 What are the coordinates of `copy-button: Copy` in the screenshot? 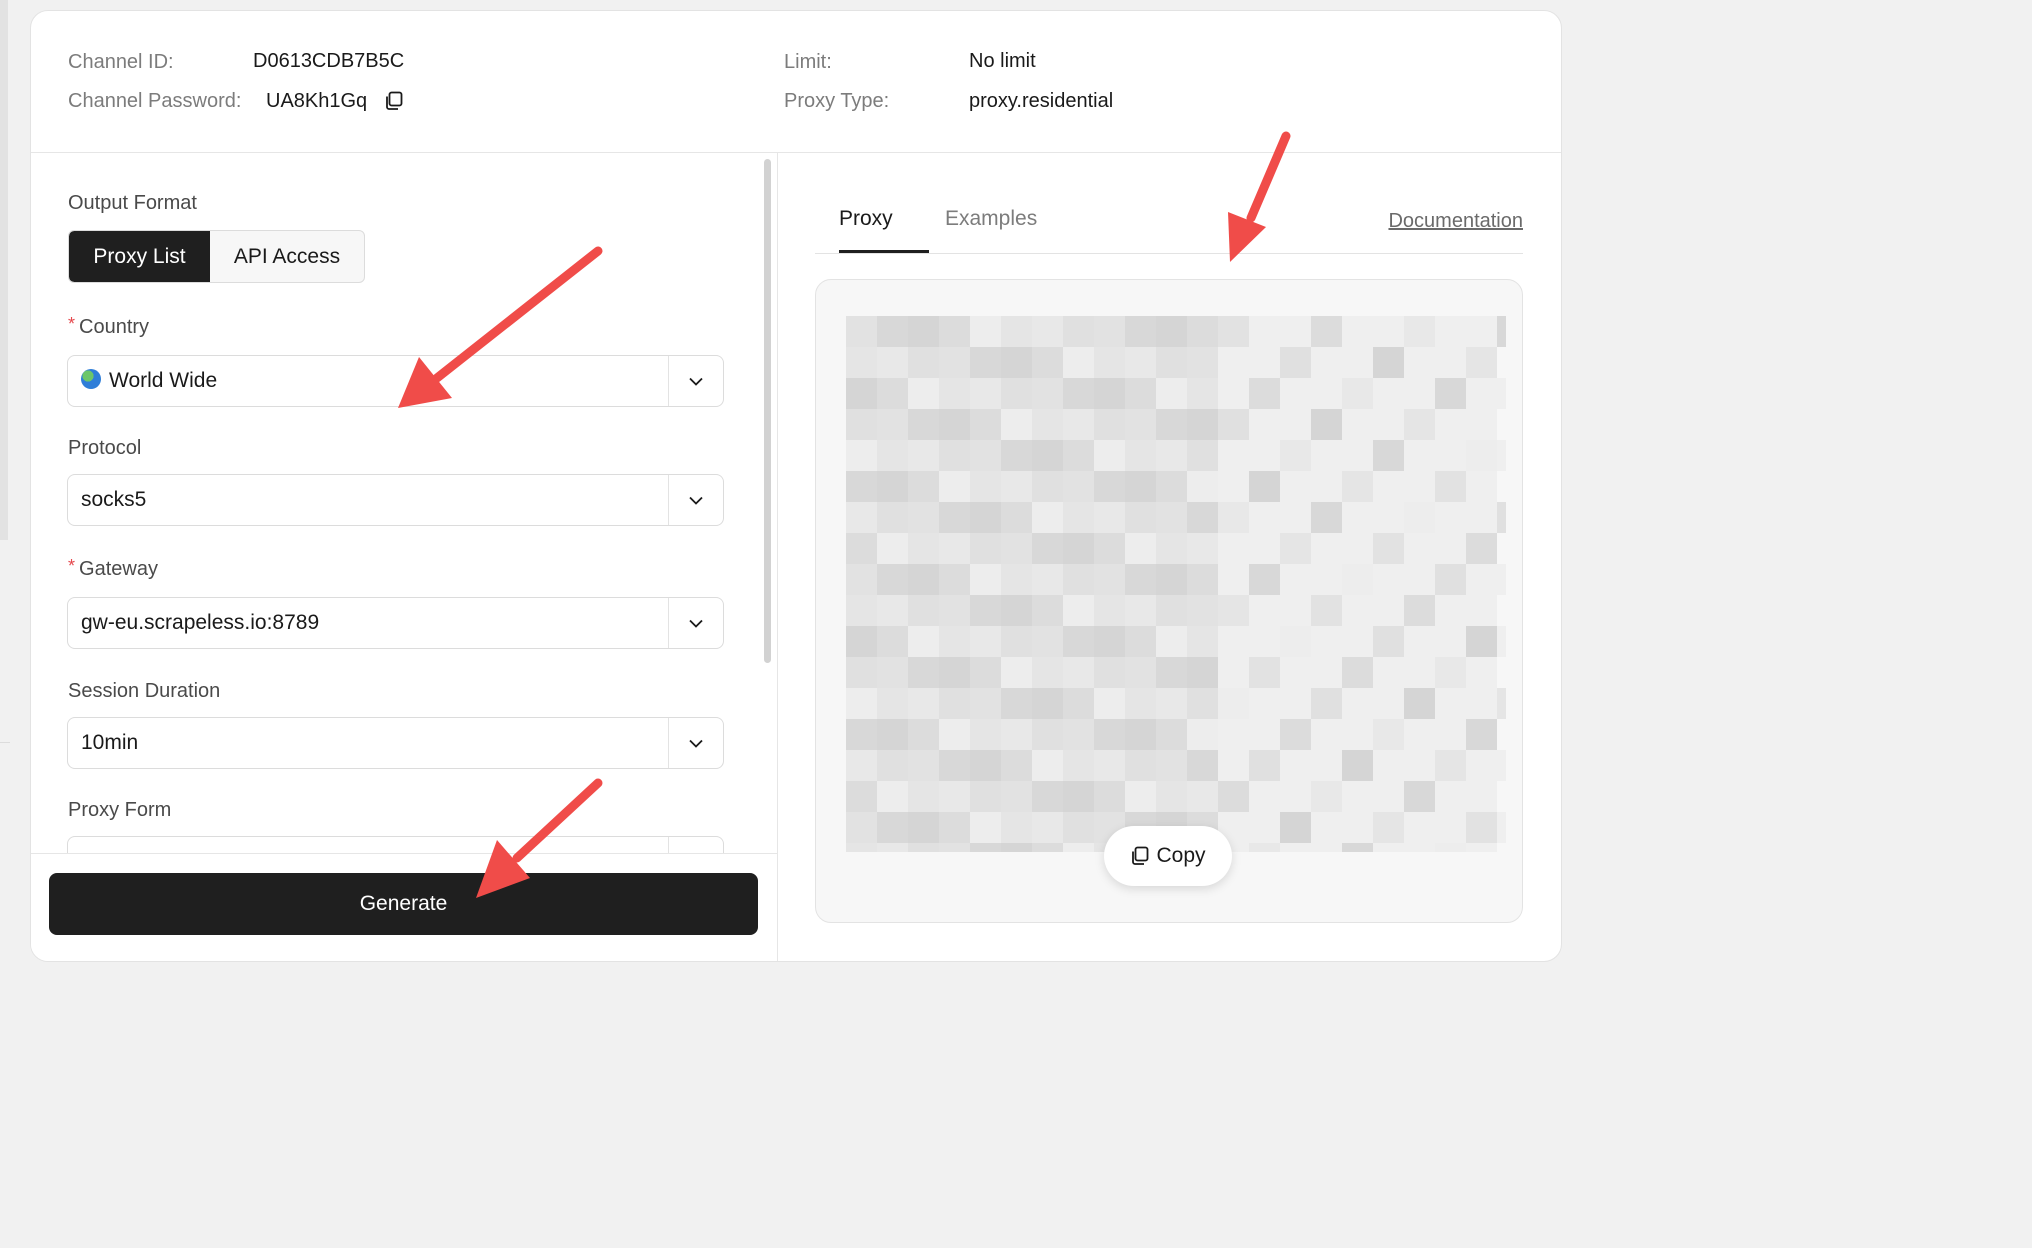 It's located at (1168, 856).